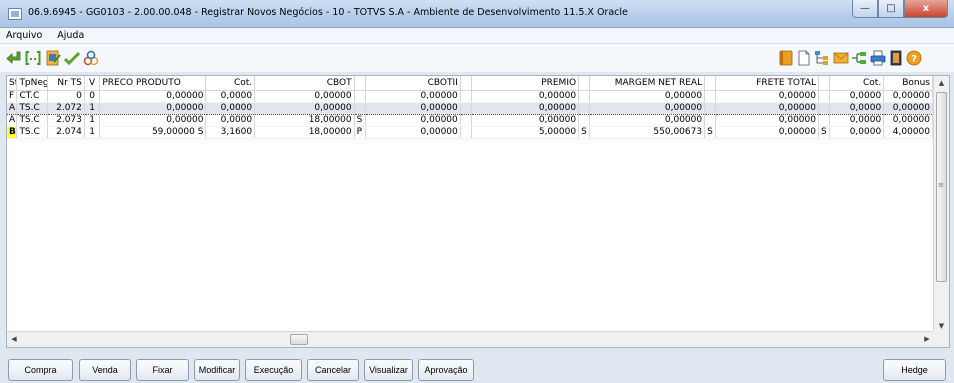 The height and width of the screenshot is (383, 954). I want to click on vertical-scrollbar: ▲ ≡ ▼, so click(941, 204).